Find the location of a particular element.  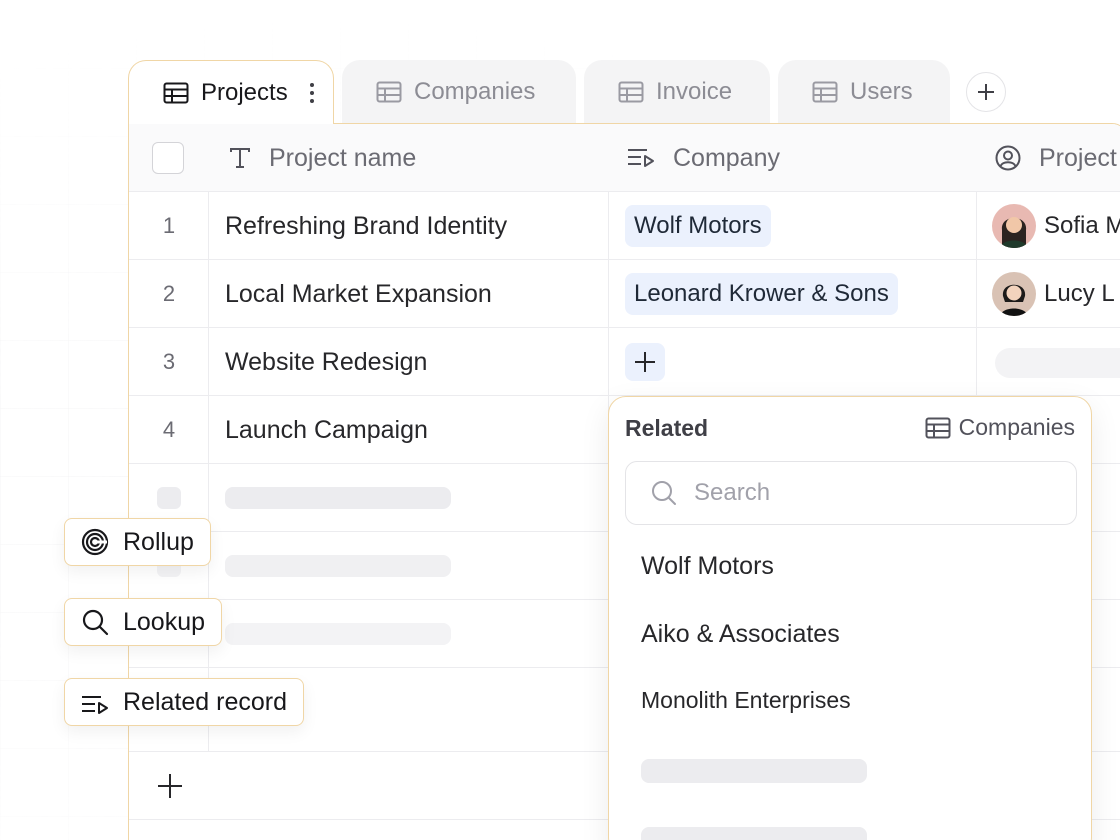

dropdown-source-table: Companies is located at coordinates (1000, 427).